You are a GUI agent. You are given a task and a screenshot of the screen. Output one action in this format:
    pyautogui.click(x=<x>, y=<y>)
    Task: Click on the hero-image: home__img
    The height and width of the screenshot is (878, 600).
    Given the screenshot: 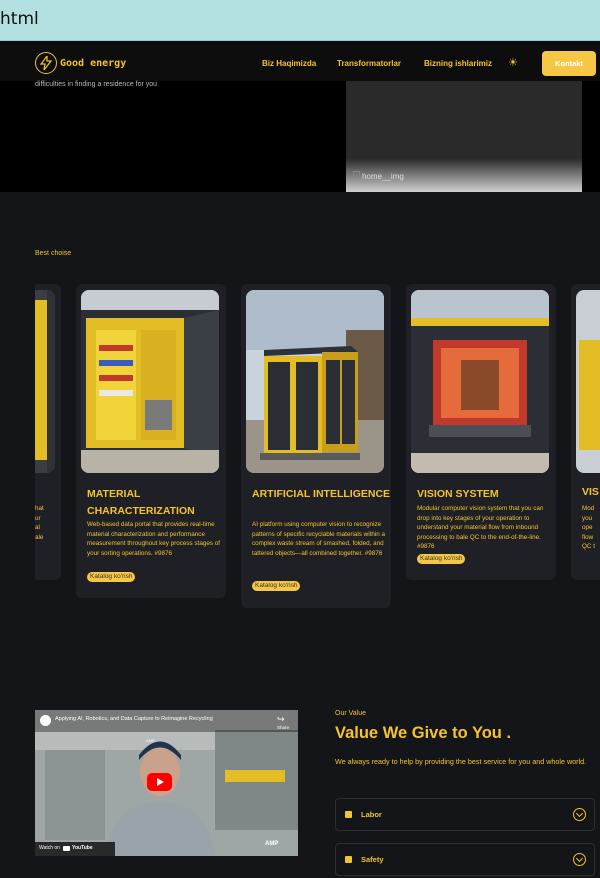 What is the action you would take?
    pyautogui.click(x=464, y=136)
    